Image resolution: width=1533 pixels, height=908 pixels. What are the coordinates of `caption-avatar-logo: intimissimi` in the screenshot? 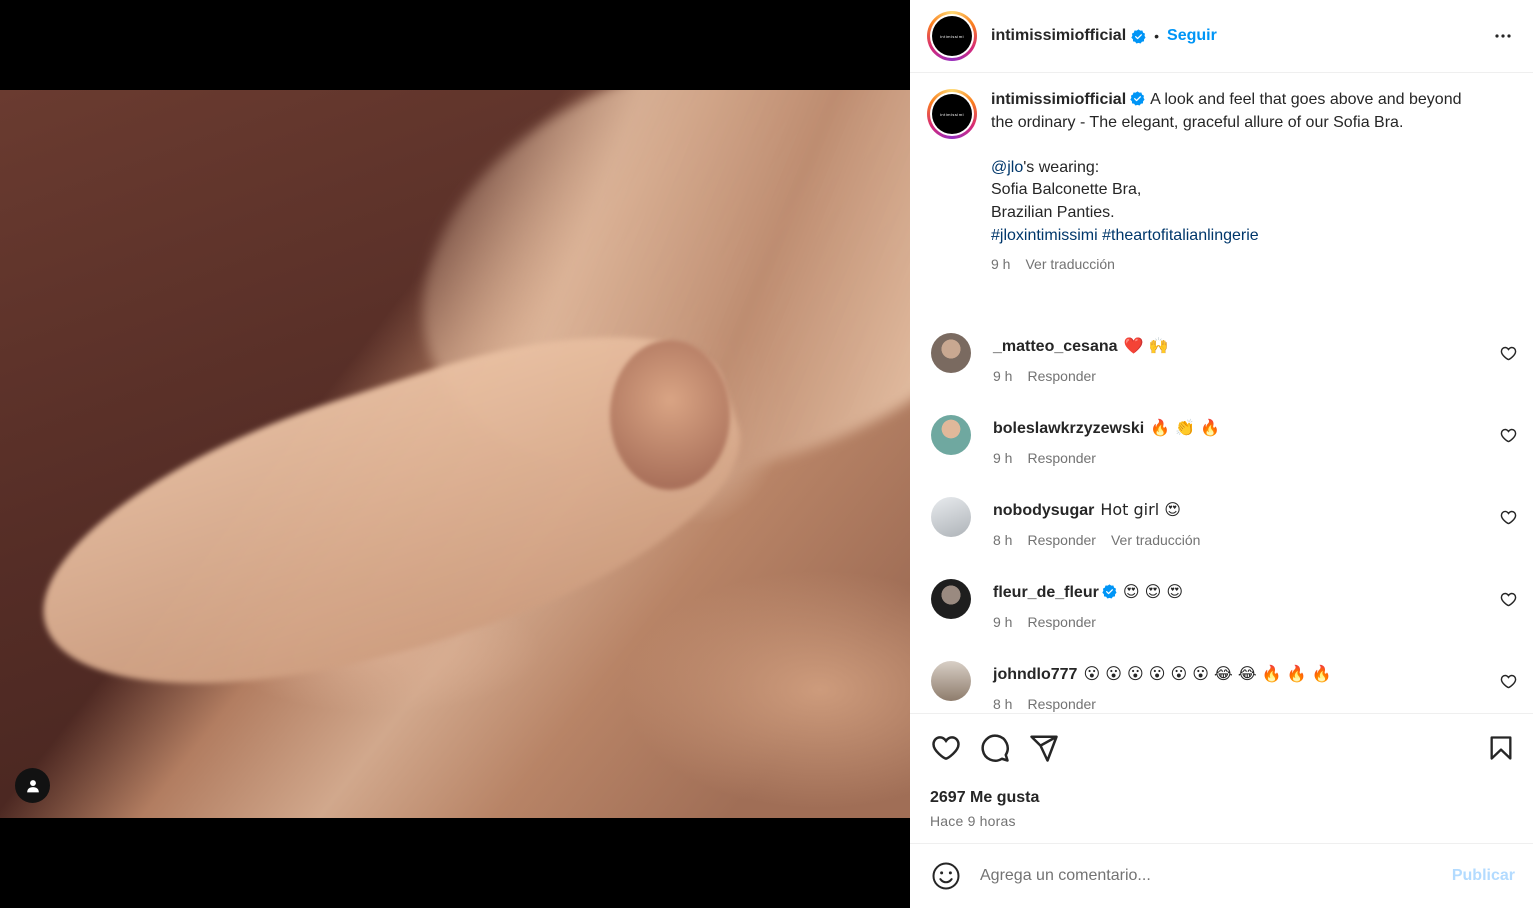 It's located at (952, 114).